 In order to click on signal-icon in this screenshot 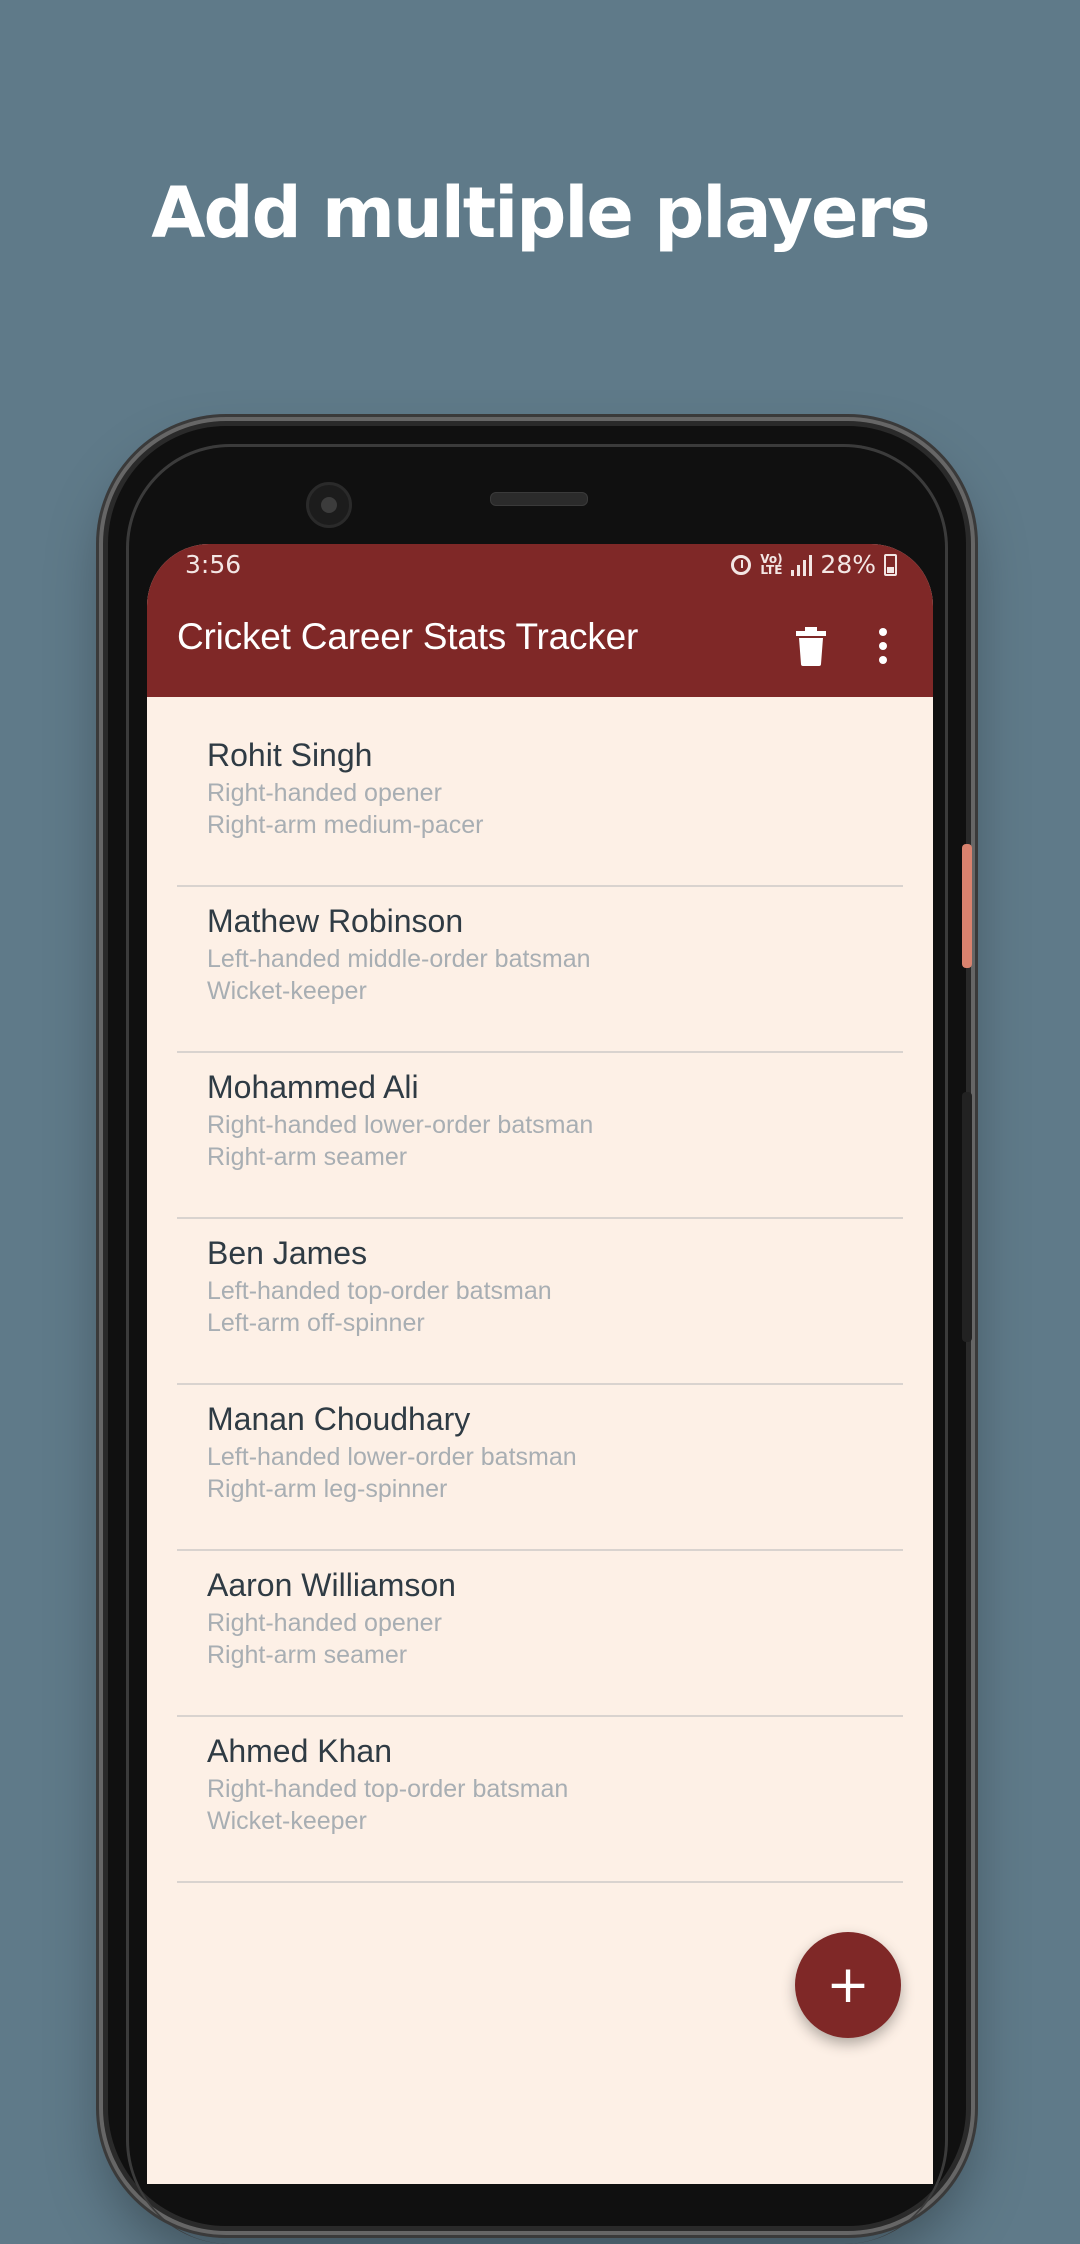, I will do `click(802, 565)`.